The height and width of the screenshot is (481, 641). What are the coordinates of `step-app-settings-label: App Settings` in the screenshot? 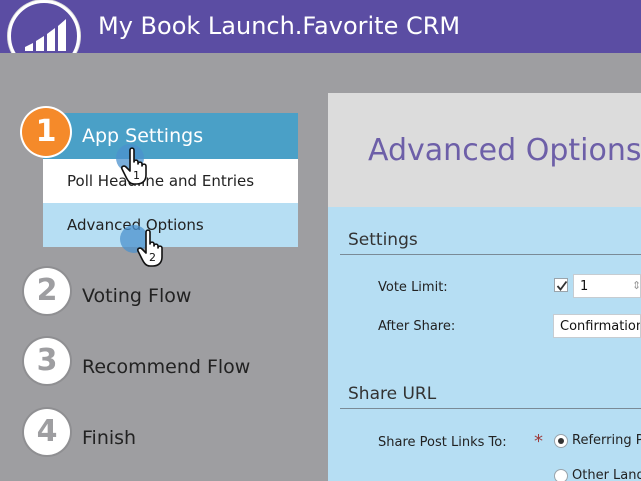 It's located at (143, 136).